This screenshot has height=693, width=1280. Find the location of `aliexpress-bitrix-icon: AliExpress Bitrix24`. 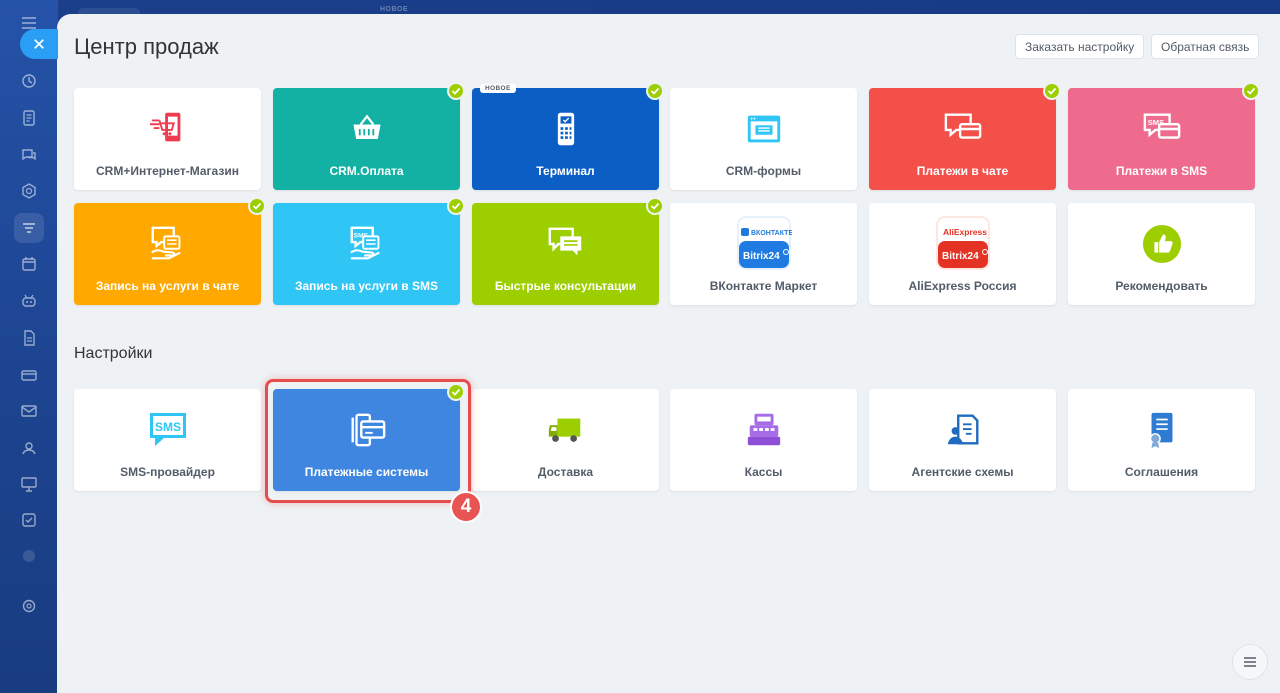

aliexpress-bitrix-icon: AliExpress Bitrix24 is located at coordinates (963, 243).